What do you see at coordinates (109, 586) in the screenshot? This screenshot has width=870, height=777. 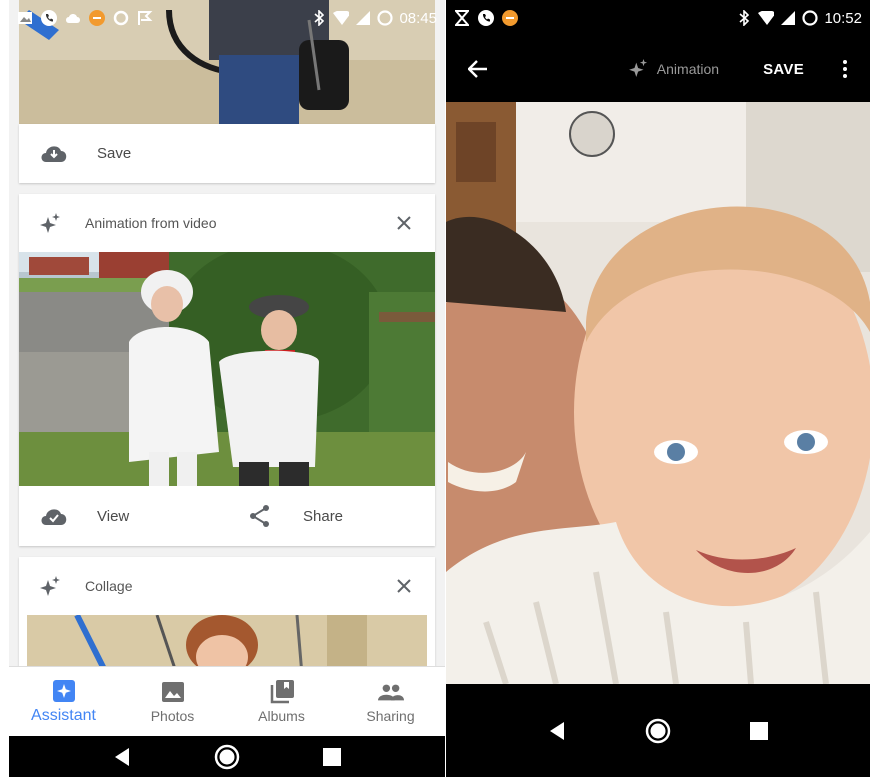 I see `collage-card-title: Collage` at bounding box center [109, 586].